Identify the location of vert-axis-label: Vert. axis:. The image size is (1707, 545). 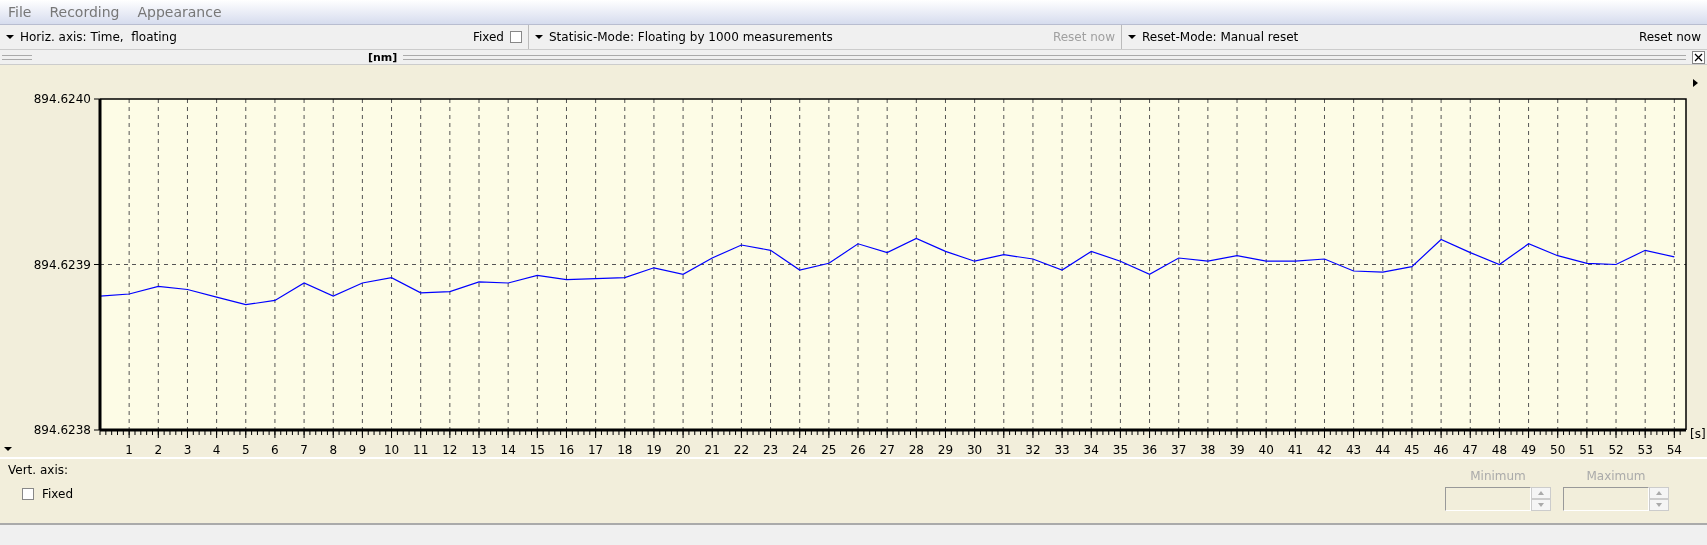
(38, 470).